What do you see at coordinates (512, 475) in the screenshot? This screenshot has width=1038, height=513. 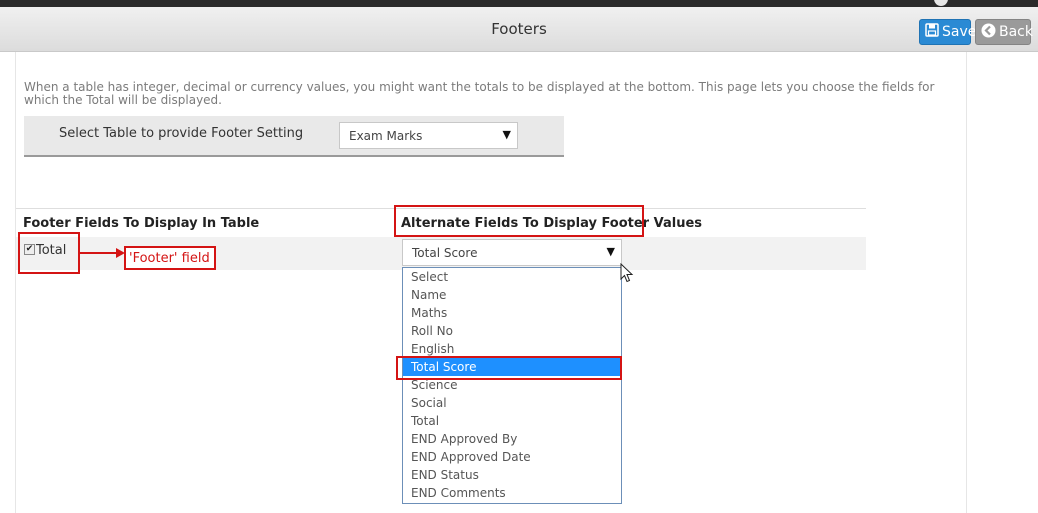 I see `dropdown-option: END Status` at bounding box center [512, 475].